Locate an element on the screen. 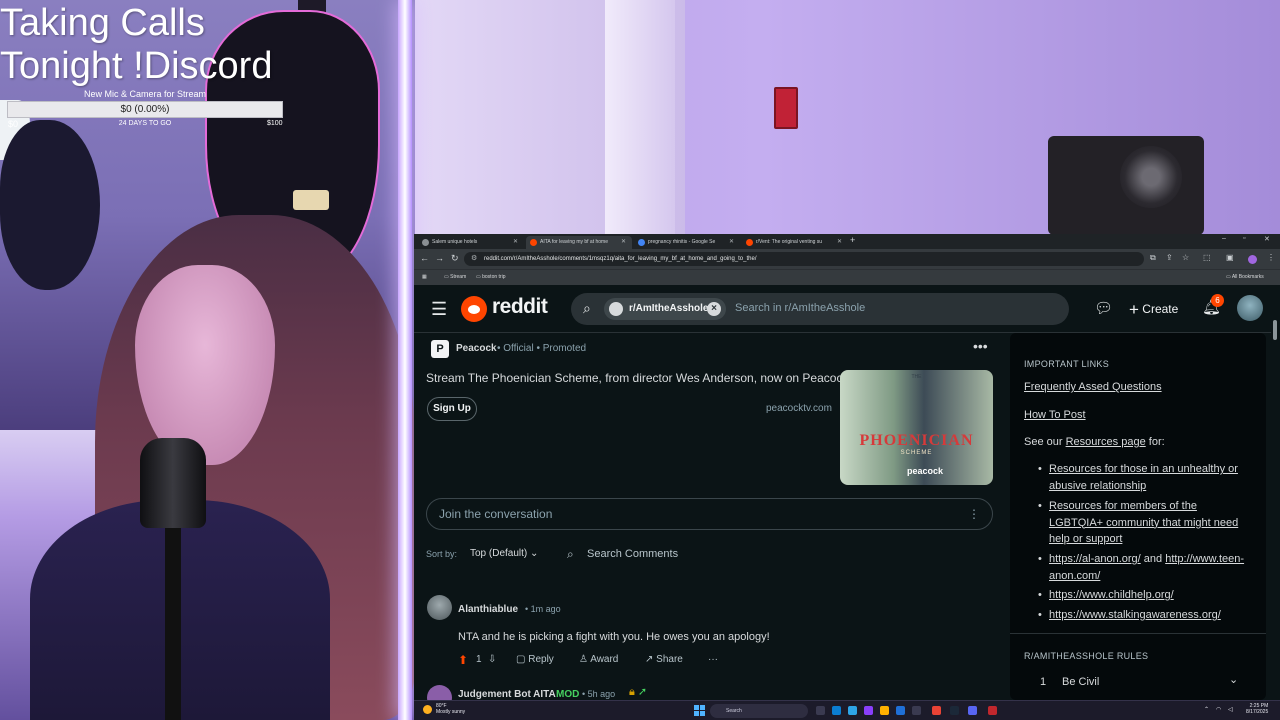 This screenshot has width=1280, height=720. comment-username: Alanthiablue is located at coordinates (488, 609).